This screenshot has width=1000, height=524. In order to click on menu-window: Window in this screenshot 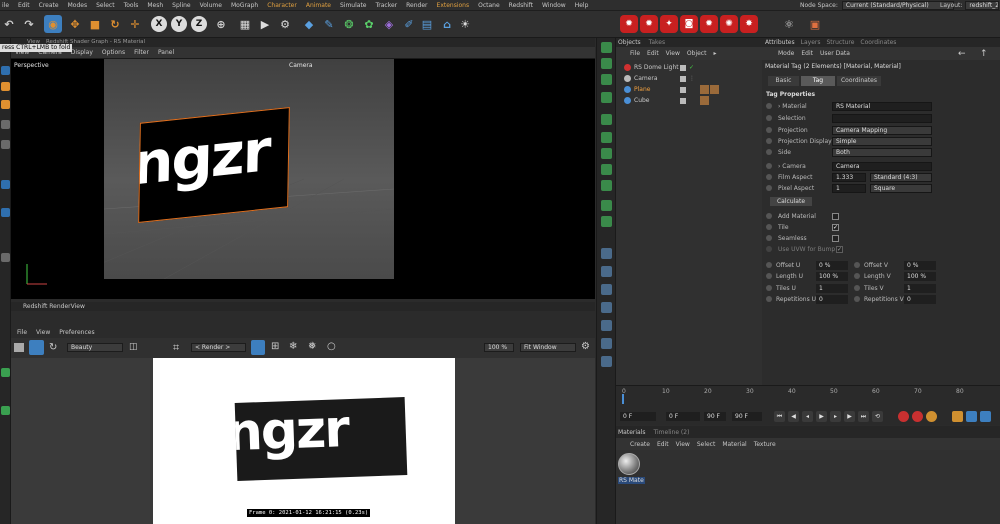, I will do `click(554, 5)`.